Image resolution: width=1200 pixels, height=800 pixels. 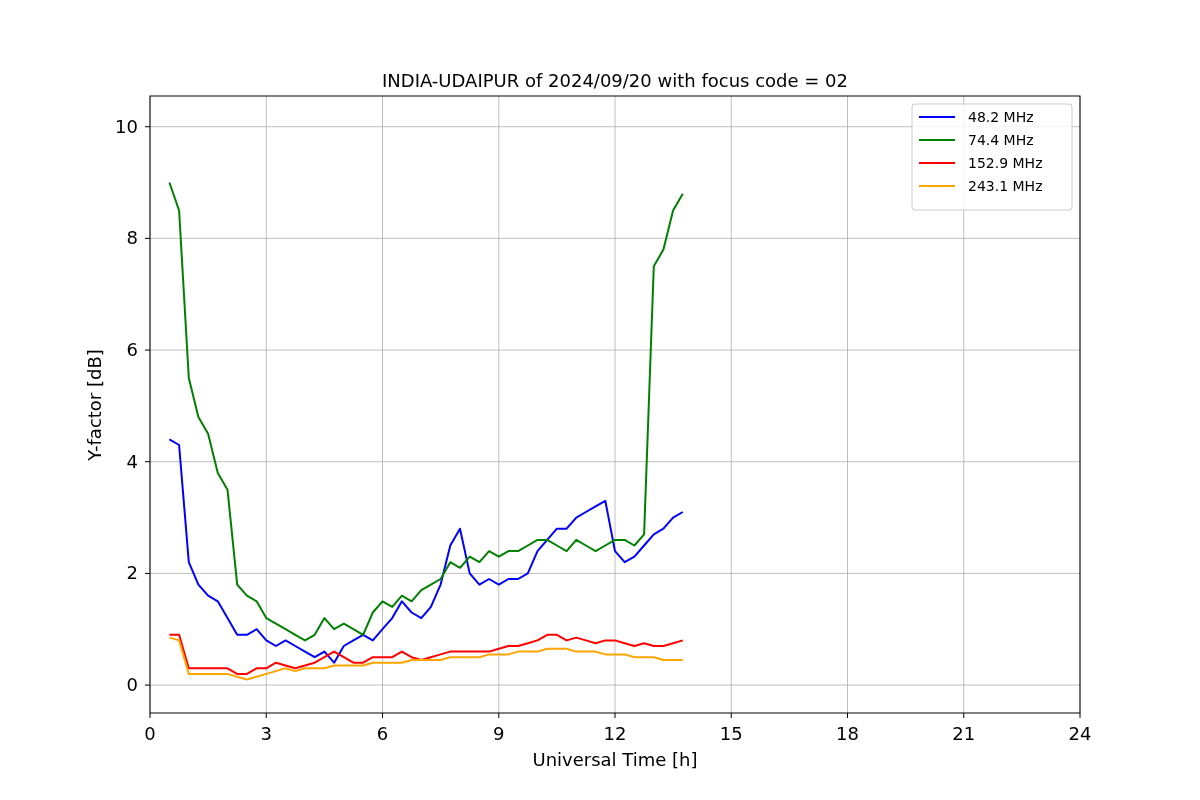 What do you see at coordinates (1005, 186) in the screenshot?
I see `legend-label: 243.1 MHz` at bounding box center [1005, 186].